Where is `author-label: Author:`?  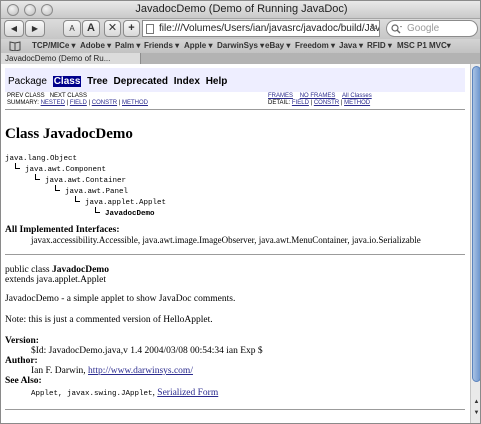 author-label: Author: is located at coordinates (21, 361).